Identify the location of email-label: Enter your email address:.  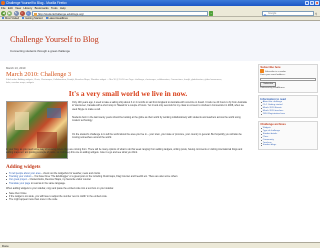
(273, 74).